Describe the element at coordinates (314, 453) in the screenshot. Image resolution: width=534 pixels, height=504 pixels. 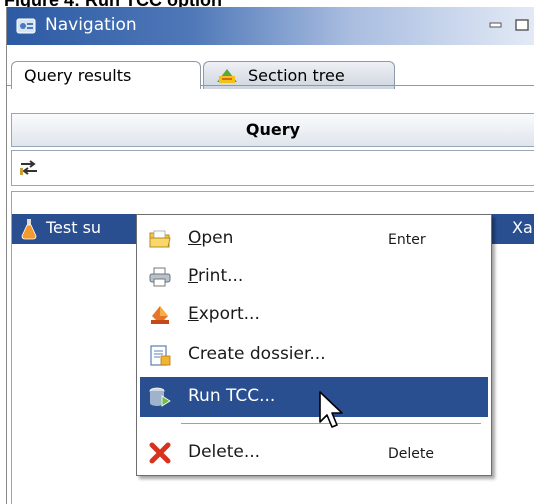
I see `menu-item-delete: Delete... Delete` at that location.